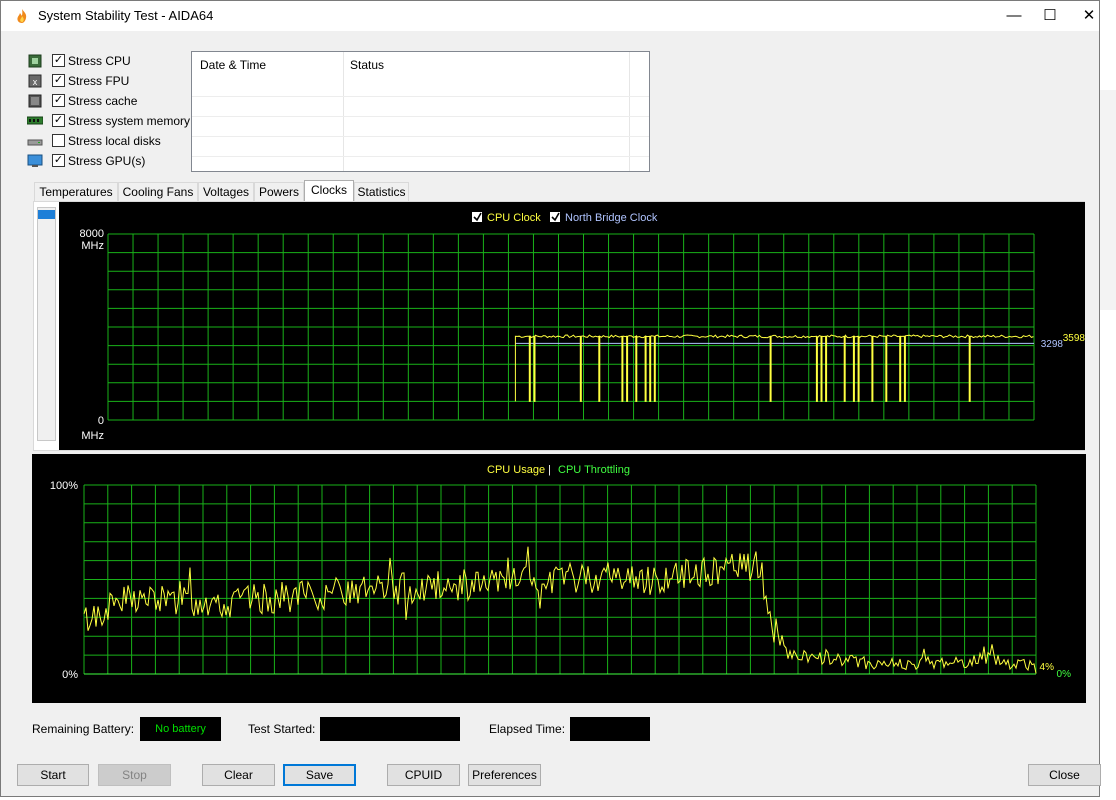 This screenshot has height=800, width=1116. I want to click on tab-powers: Powers, so click(279, 192).